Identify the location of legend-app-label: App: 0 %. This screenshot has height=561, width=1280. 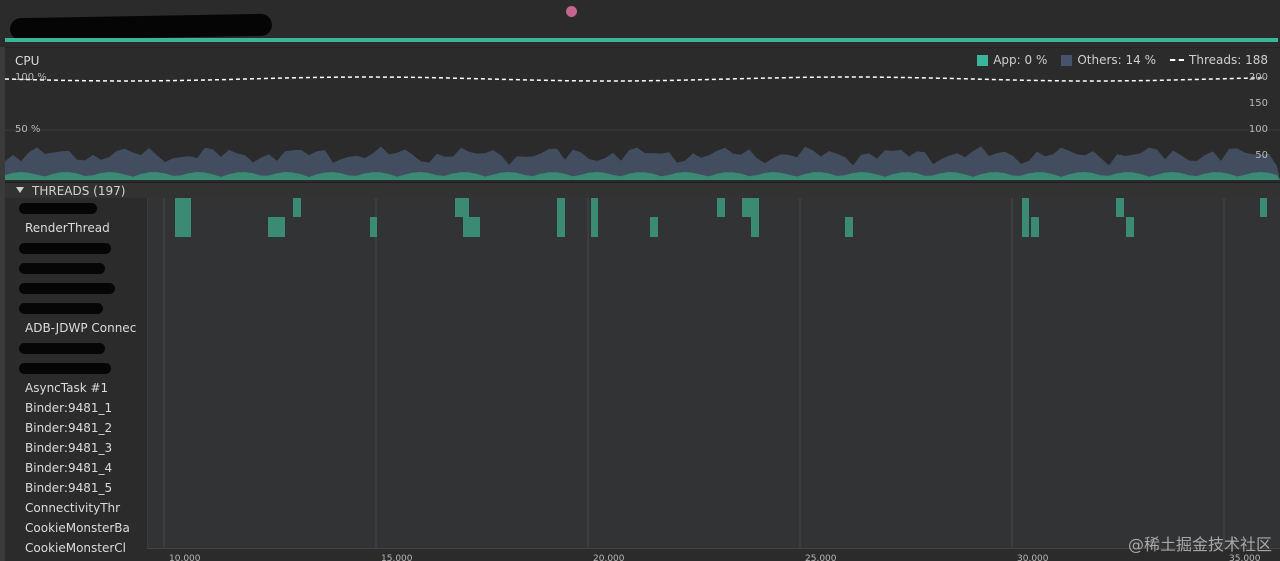
(1020, 60).